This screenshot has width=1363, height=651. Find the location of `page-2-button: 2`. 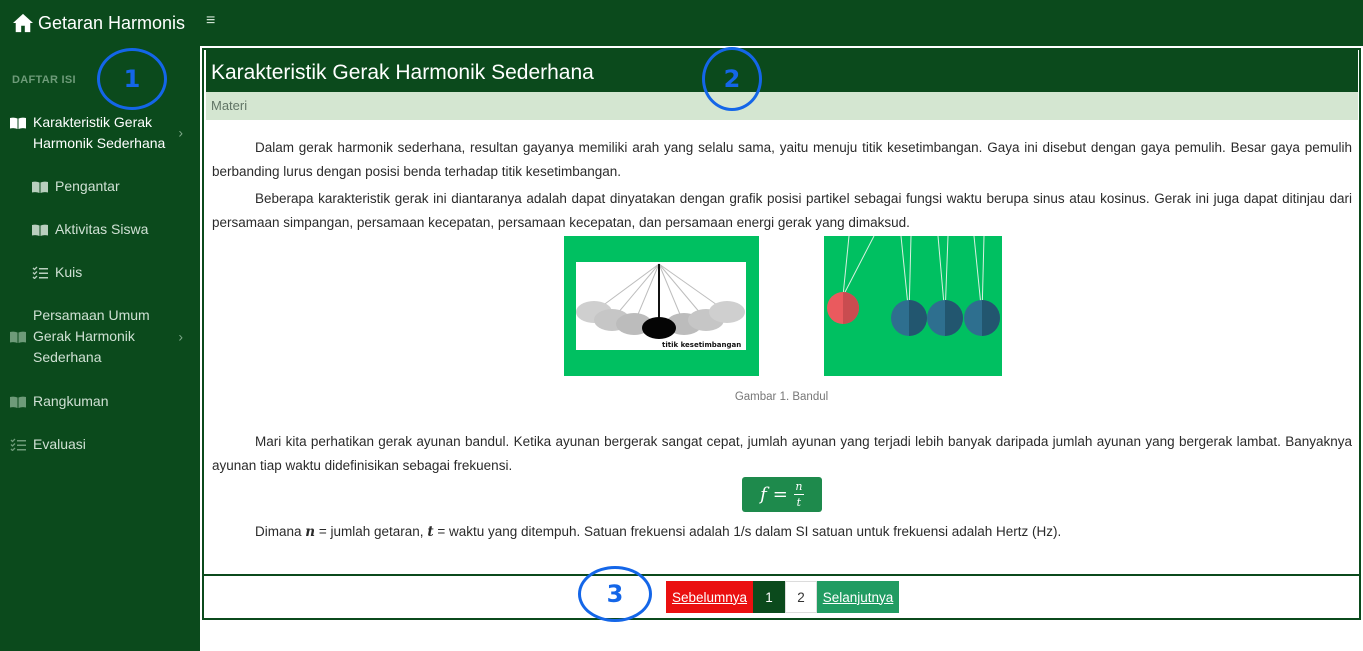

page-2-button: 2 is located at coordinates (801, 597).